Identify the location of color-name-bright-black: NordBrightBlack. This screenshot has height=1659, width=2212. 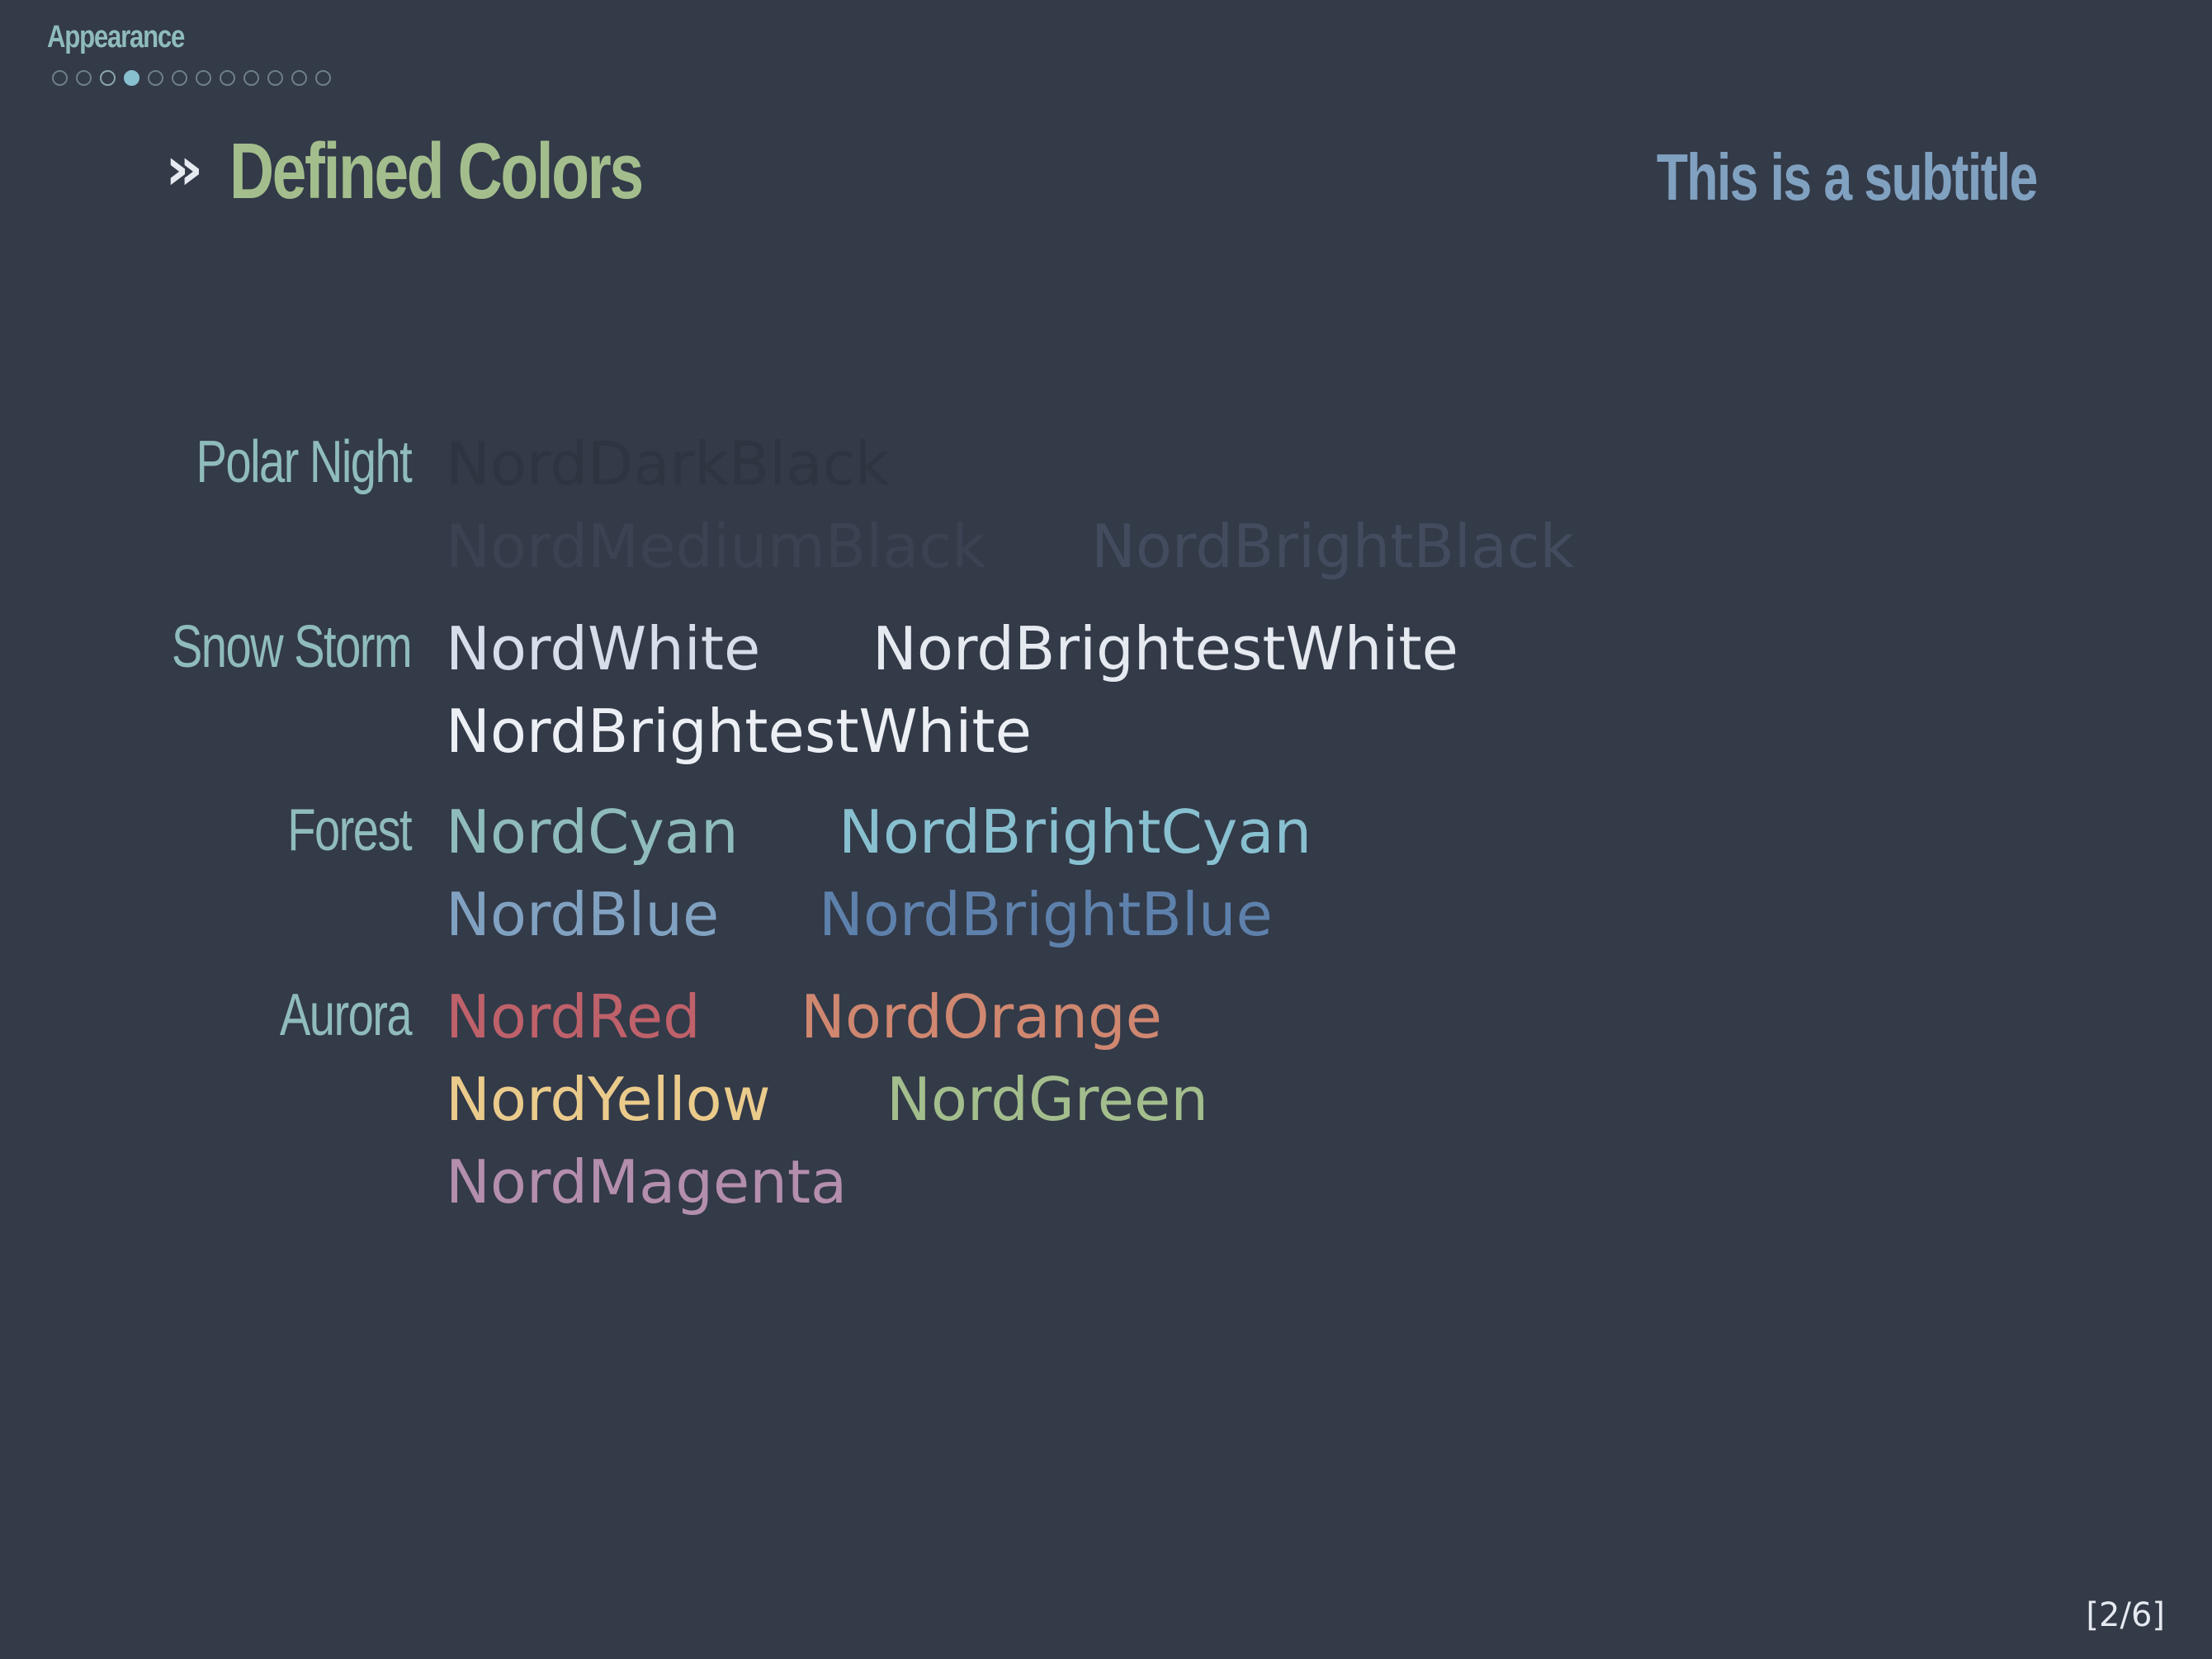
(1333, 546).